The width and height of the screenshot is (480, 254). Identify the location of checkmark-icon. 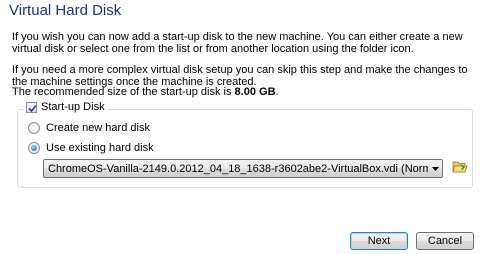
(32, 108).